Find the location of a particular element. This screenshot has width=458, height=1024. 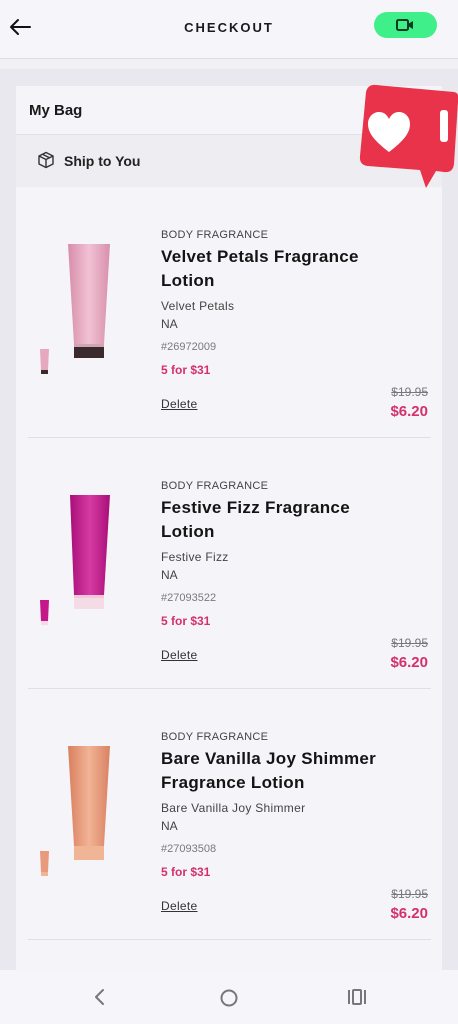

product-name: Festive Fizz Fragrance Lotion is located at coordinates (271, 520).